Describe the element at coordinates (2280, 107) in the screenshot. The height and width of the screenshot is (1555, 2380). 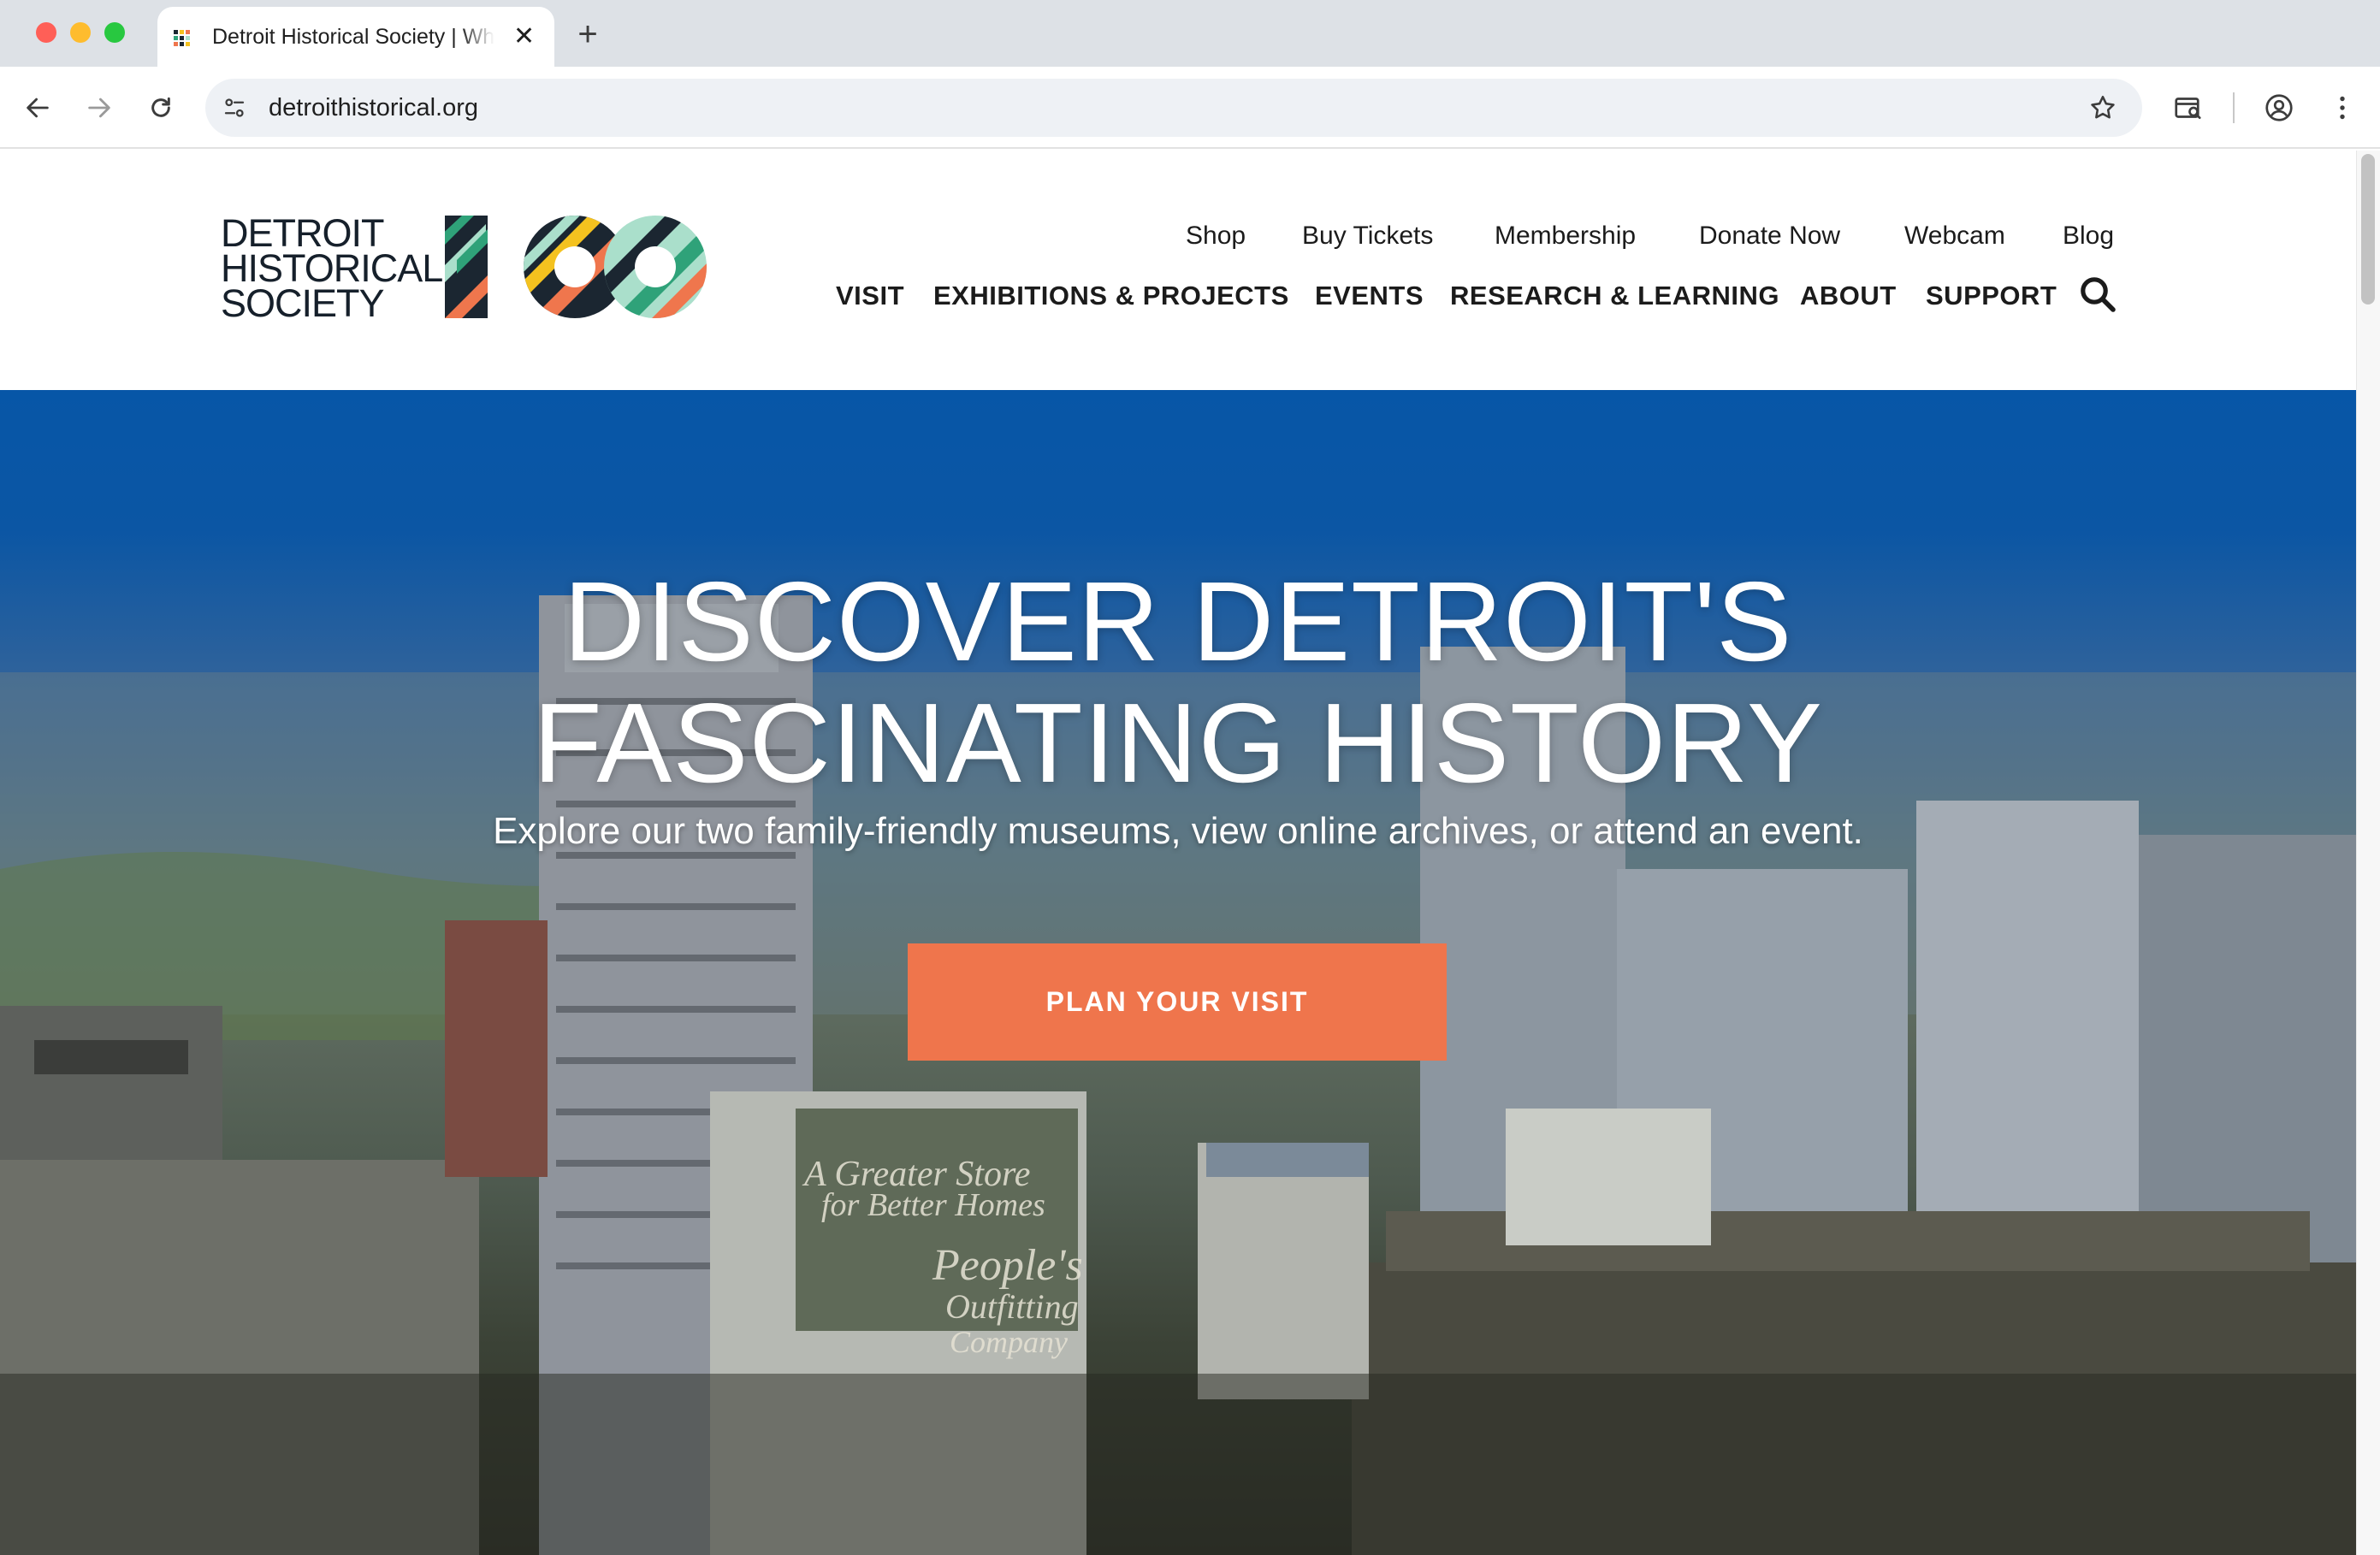
I see `profile-icon` at that location.